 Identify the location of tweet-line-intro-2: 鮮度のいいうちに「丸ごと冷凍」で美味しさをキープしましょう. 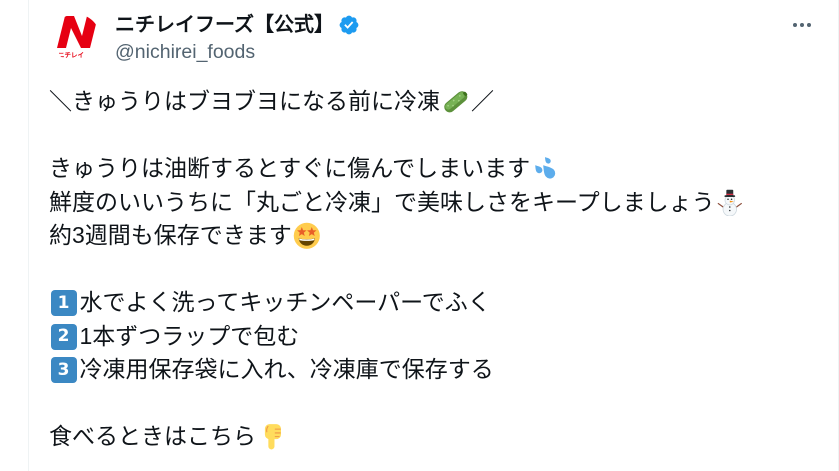
(434, 203).